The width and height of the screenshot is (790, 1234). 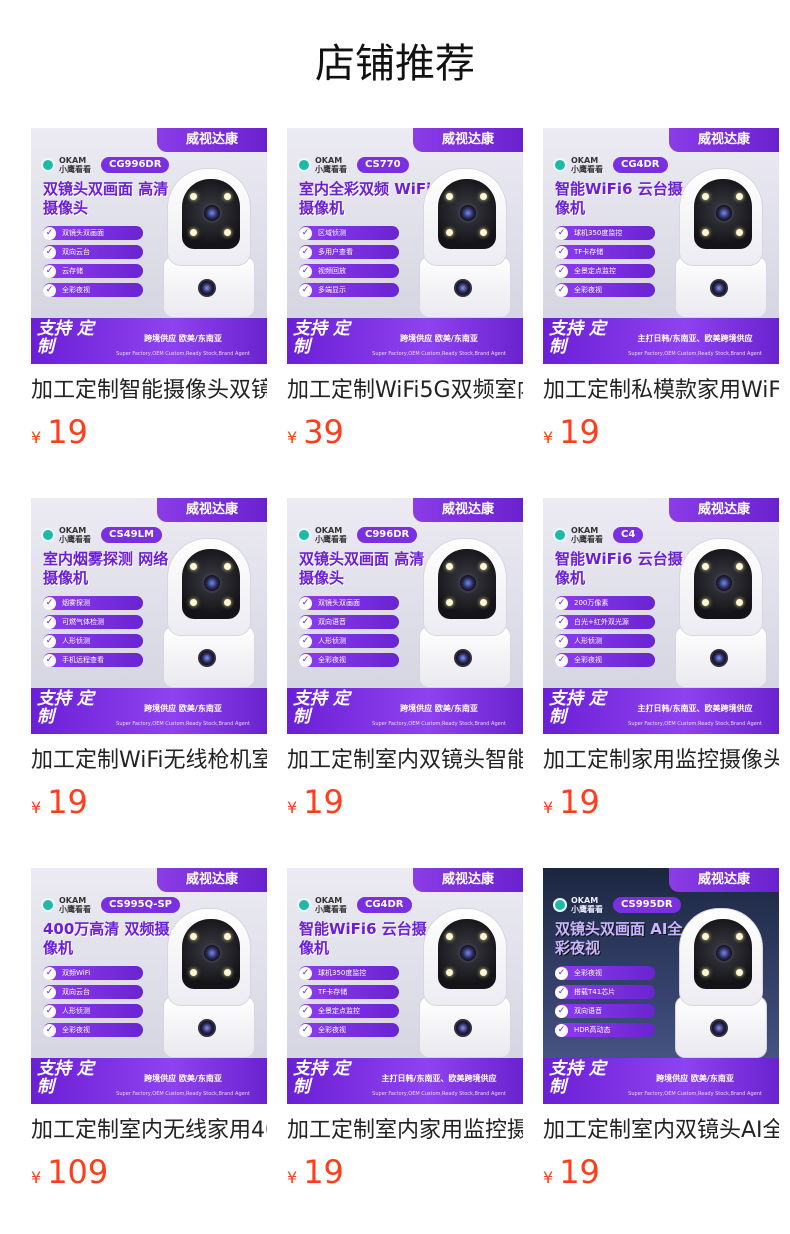 What do you see at coordinates (628, 535) in the screenshot?
I see `model-badge: C4` at bounding box center [628, 535].